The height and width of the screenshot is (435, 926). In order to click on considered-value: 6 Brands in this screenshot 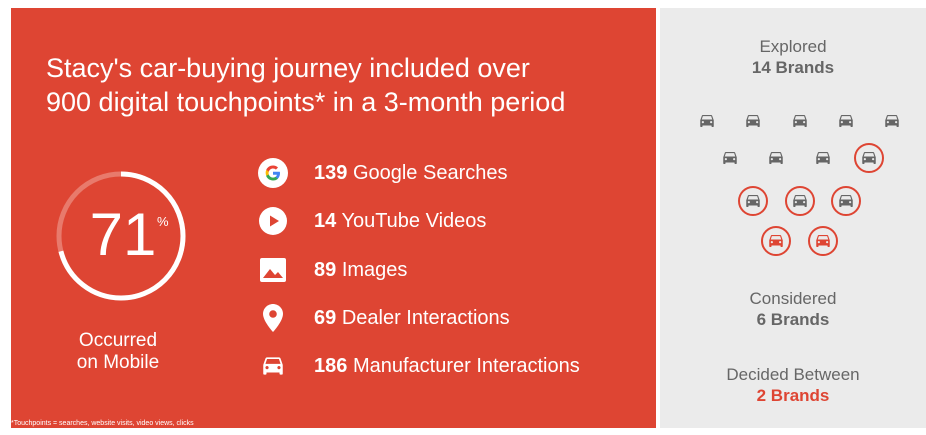, I will do `click(793, 319)`.